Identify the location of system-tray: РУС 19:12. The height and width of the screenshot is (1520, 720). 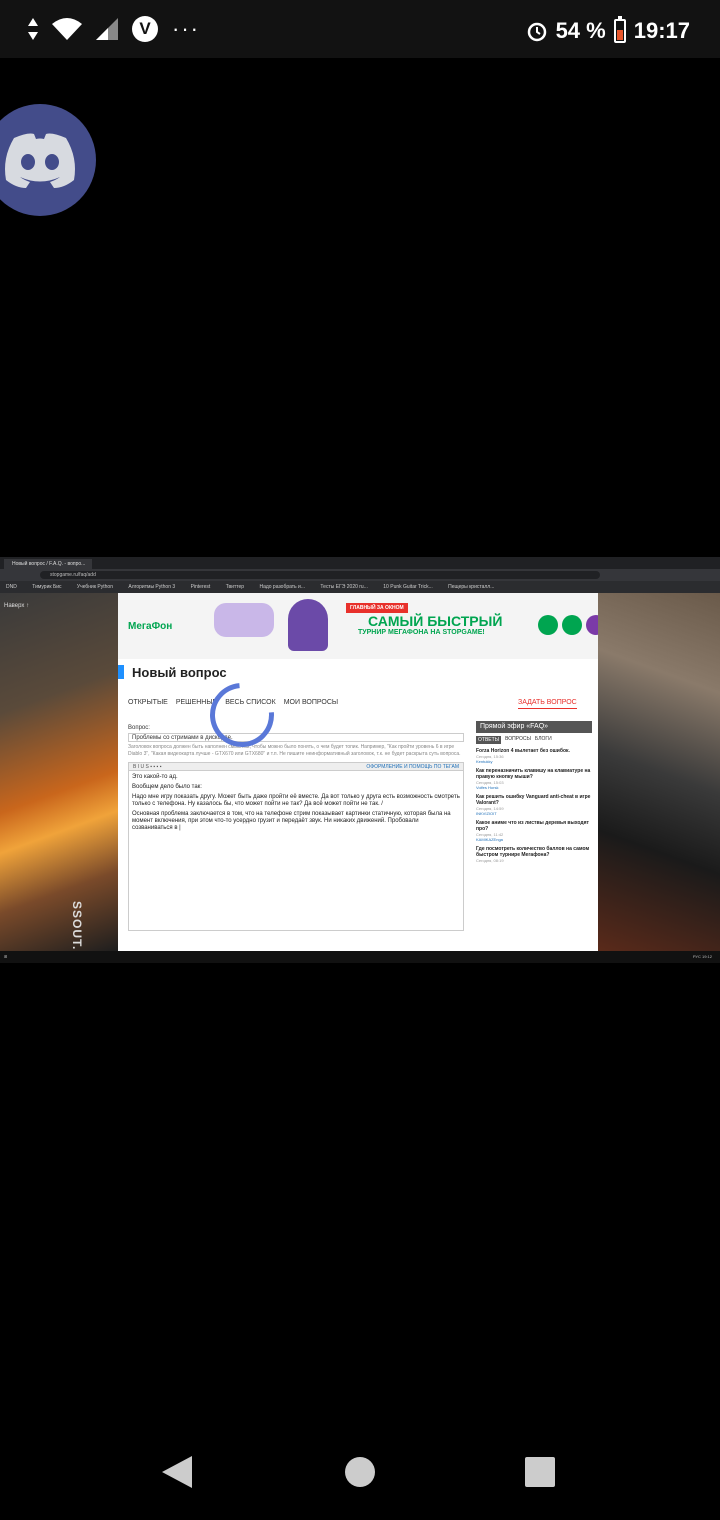
(702, 957).